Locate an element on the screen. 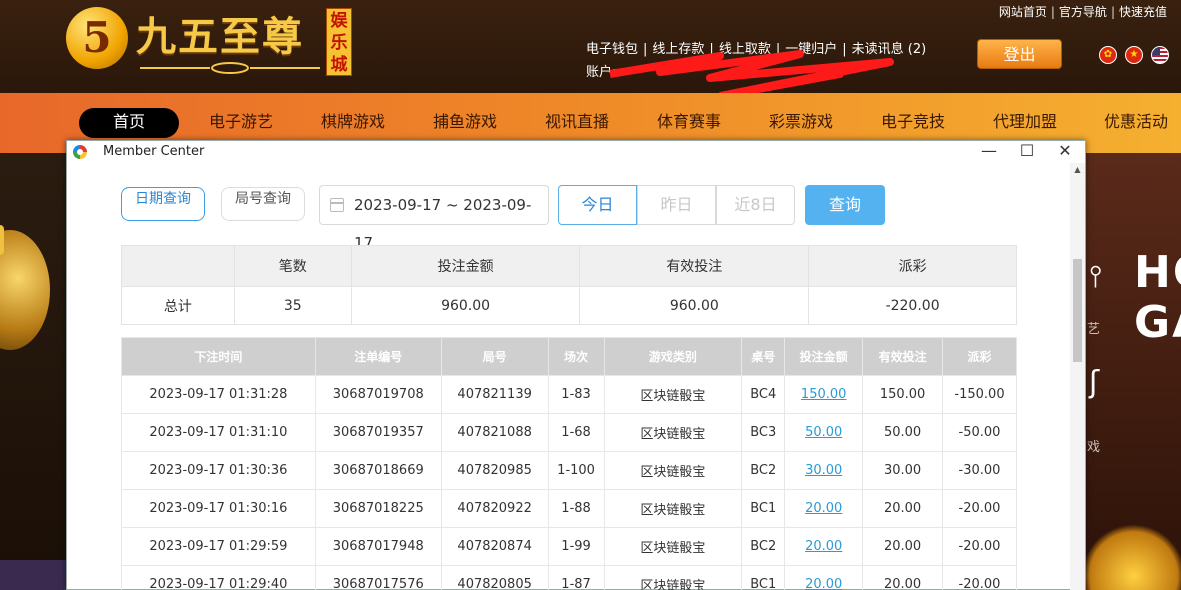  nav-item-live: 视讯直播 is located at coordinates (577, 123).